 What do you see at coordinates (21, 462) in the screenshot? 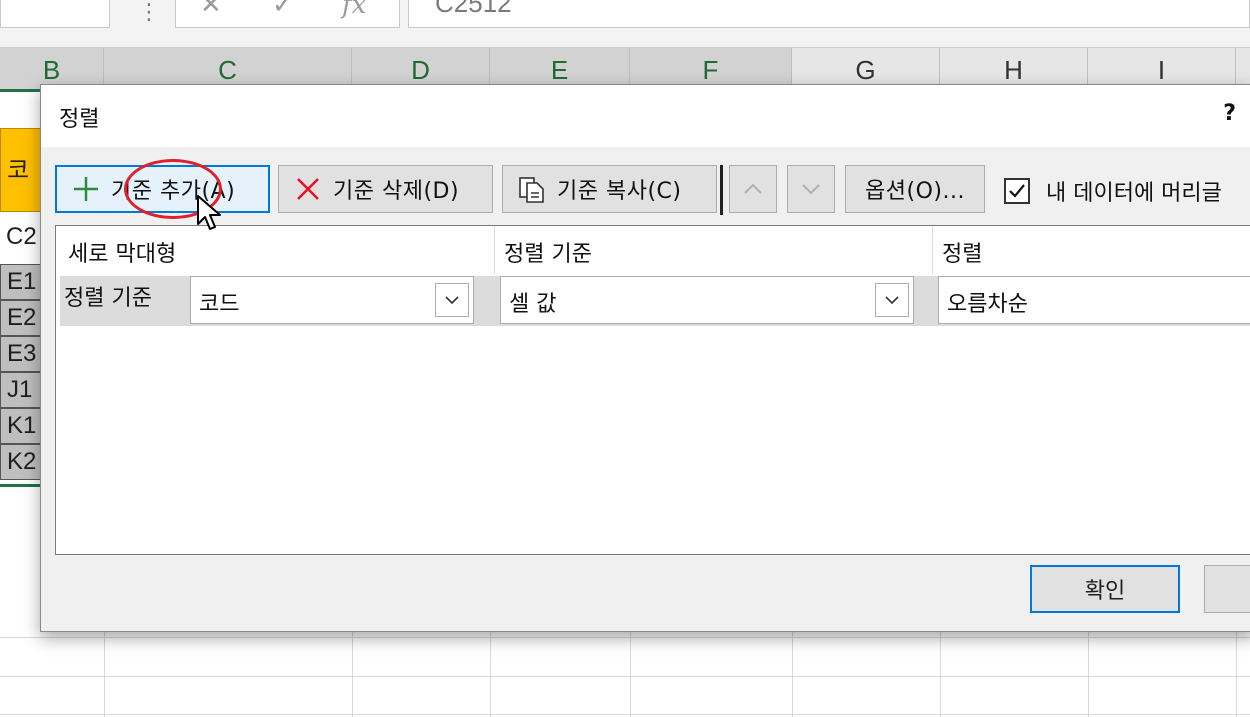
I see `cell: K2` at bounding box center [21, 462].